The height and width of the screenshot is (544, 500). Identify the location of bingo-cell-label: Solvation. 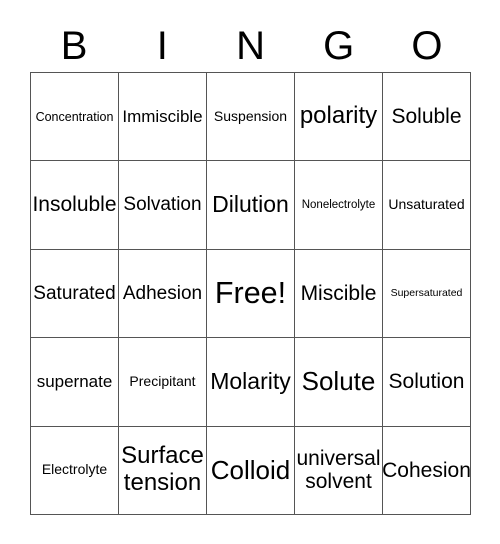
(162, 205).